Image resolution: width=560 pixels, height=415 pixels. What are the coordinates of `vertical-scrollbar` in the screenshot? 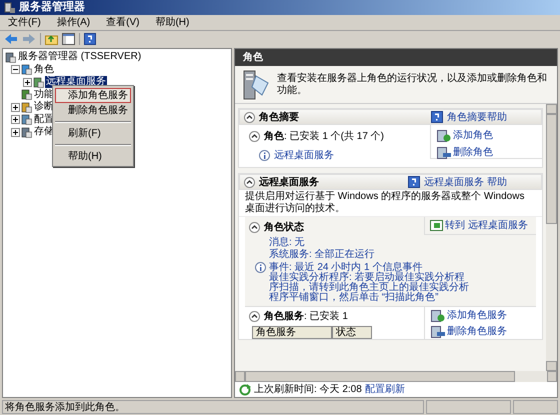 It's located at (551, 237).